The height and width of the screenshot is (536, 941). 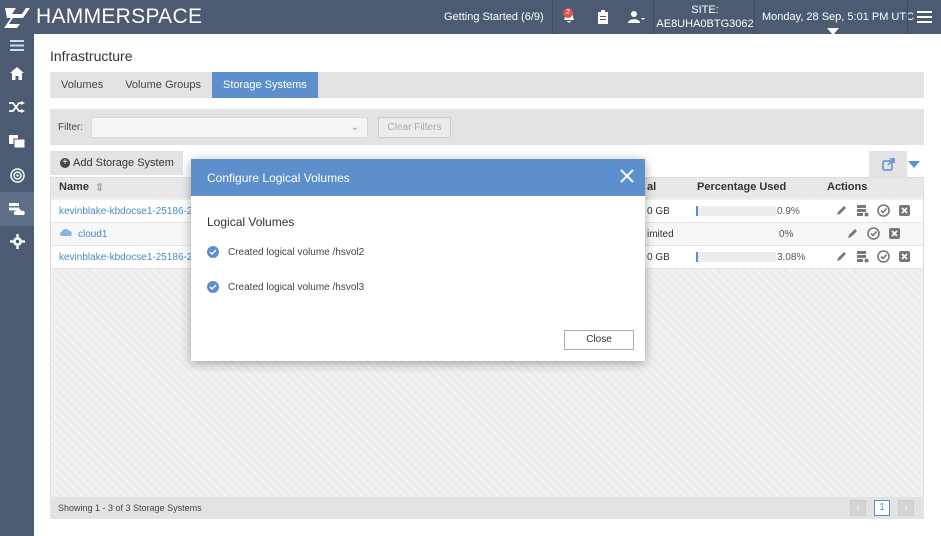 I want to click on filter-select: ⌄, so click(x=229, y=127).